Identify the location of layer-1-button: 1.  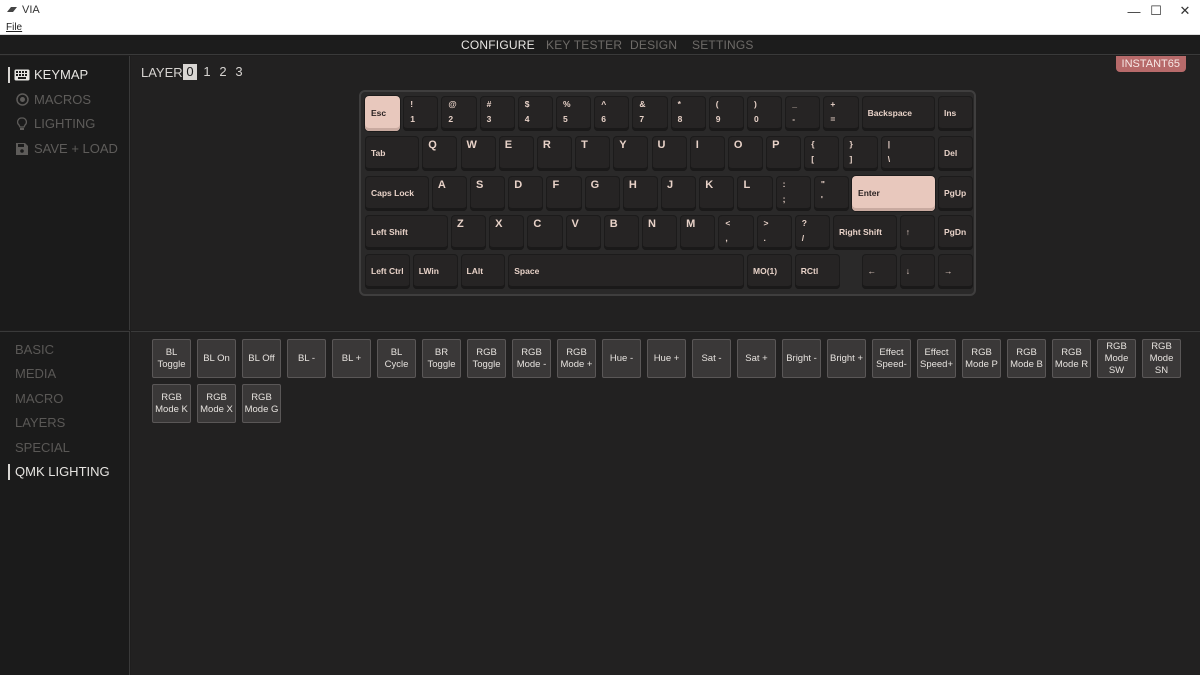
(207, 72).